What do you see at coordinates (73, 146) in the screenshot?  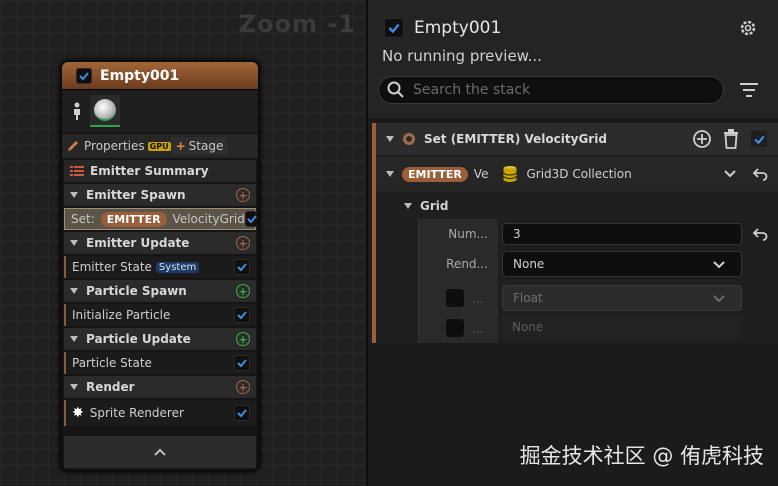 I see `pencil-icon` at bounding box center [73, 146].